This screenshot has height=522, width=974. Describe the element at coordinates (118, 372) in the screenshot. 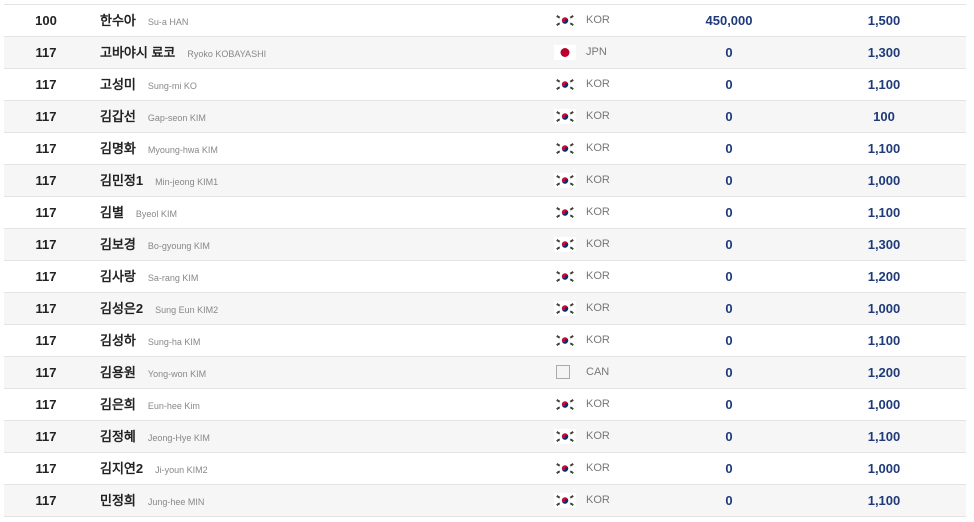

I see `player-name-korean: 김용원` at that location.